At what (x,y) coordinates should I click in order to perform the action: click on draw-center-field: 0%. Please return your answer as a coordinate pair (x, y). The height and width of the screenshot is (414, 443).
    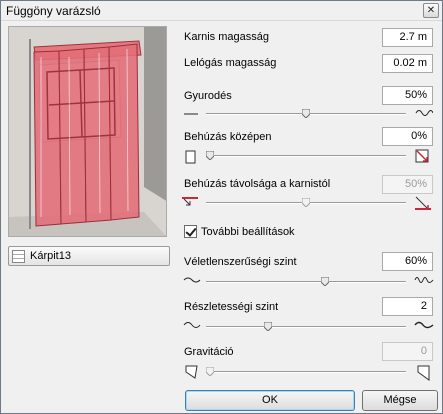
    Looking at the image, I should click on (407, 136).